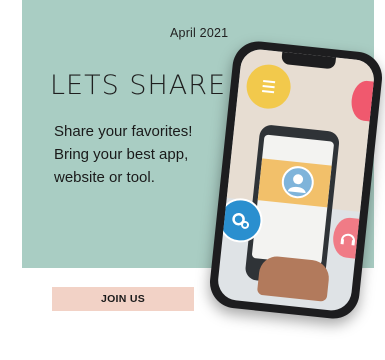  Describe the element at coordinates (199, 33) in the screenshot. I see `date-label: April 2021` at that location.